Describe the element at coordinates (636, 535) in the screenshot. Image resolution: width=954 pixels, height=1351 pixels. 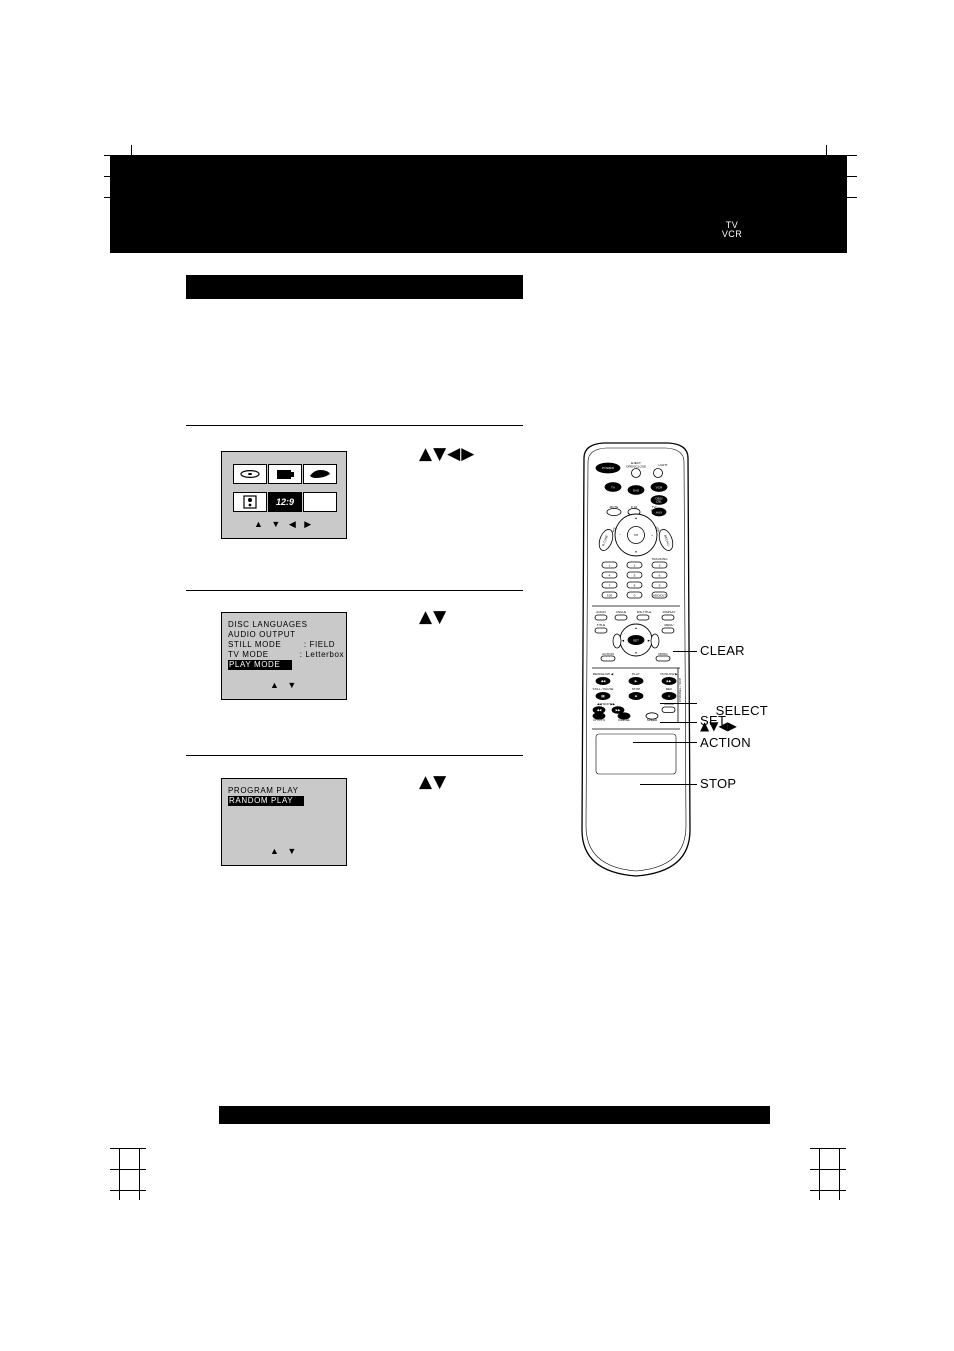
I see `svg-text: CH` at that location.